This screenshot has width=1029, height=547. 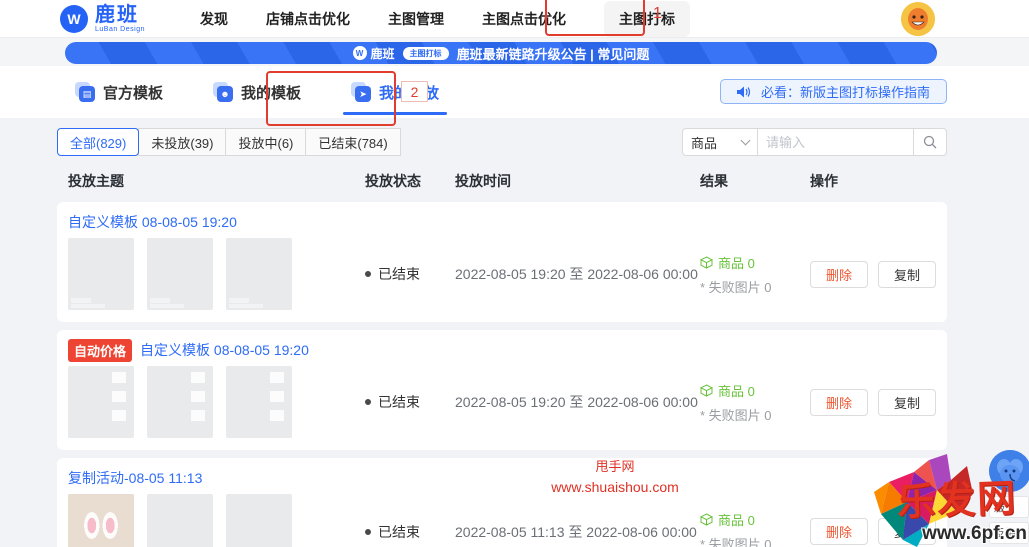 I want to click on tab-my-templates: ☻ 我的模板, so click(x=257, y=92).